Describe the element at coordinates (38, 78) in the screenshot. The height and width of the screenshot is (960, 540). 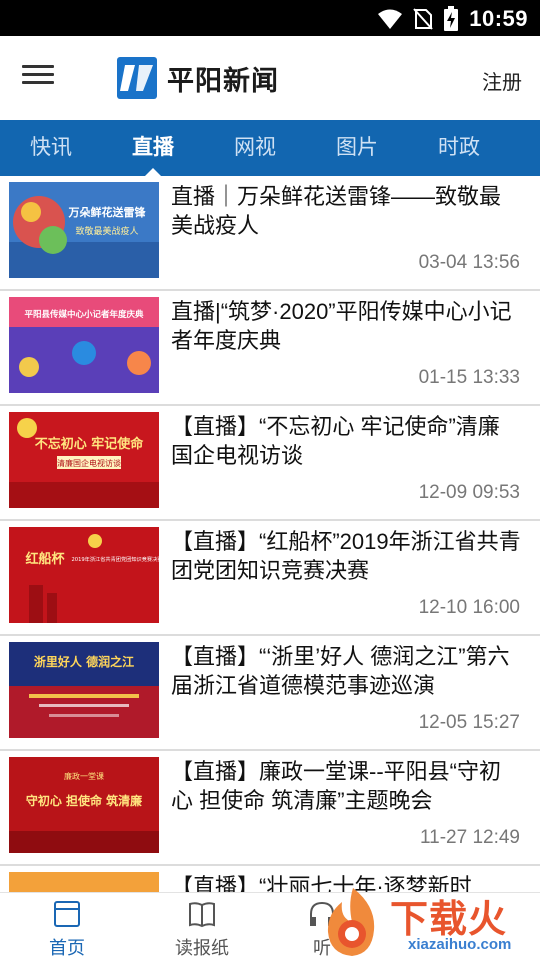
I see `menu-button` at that location.